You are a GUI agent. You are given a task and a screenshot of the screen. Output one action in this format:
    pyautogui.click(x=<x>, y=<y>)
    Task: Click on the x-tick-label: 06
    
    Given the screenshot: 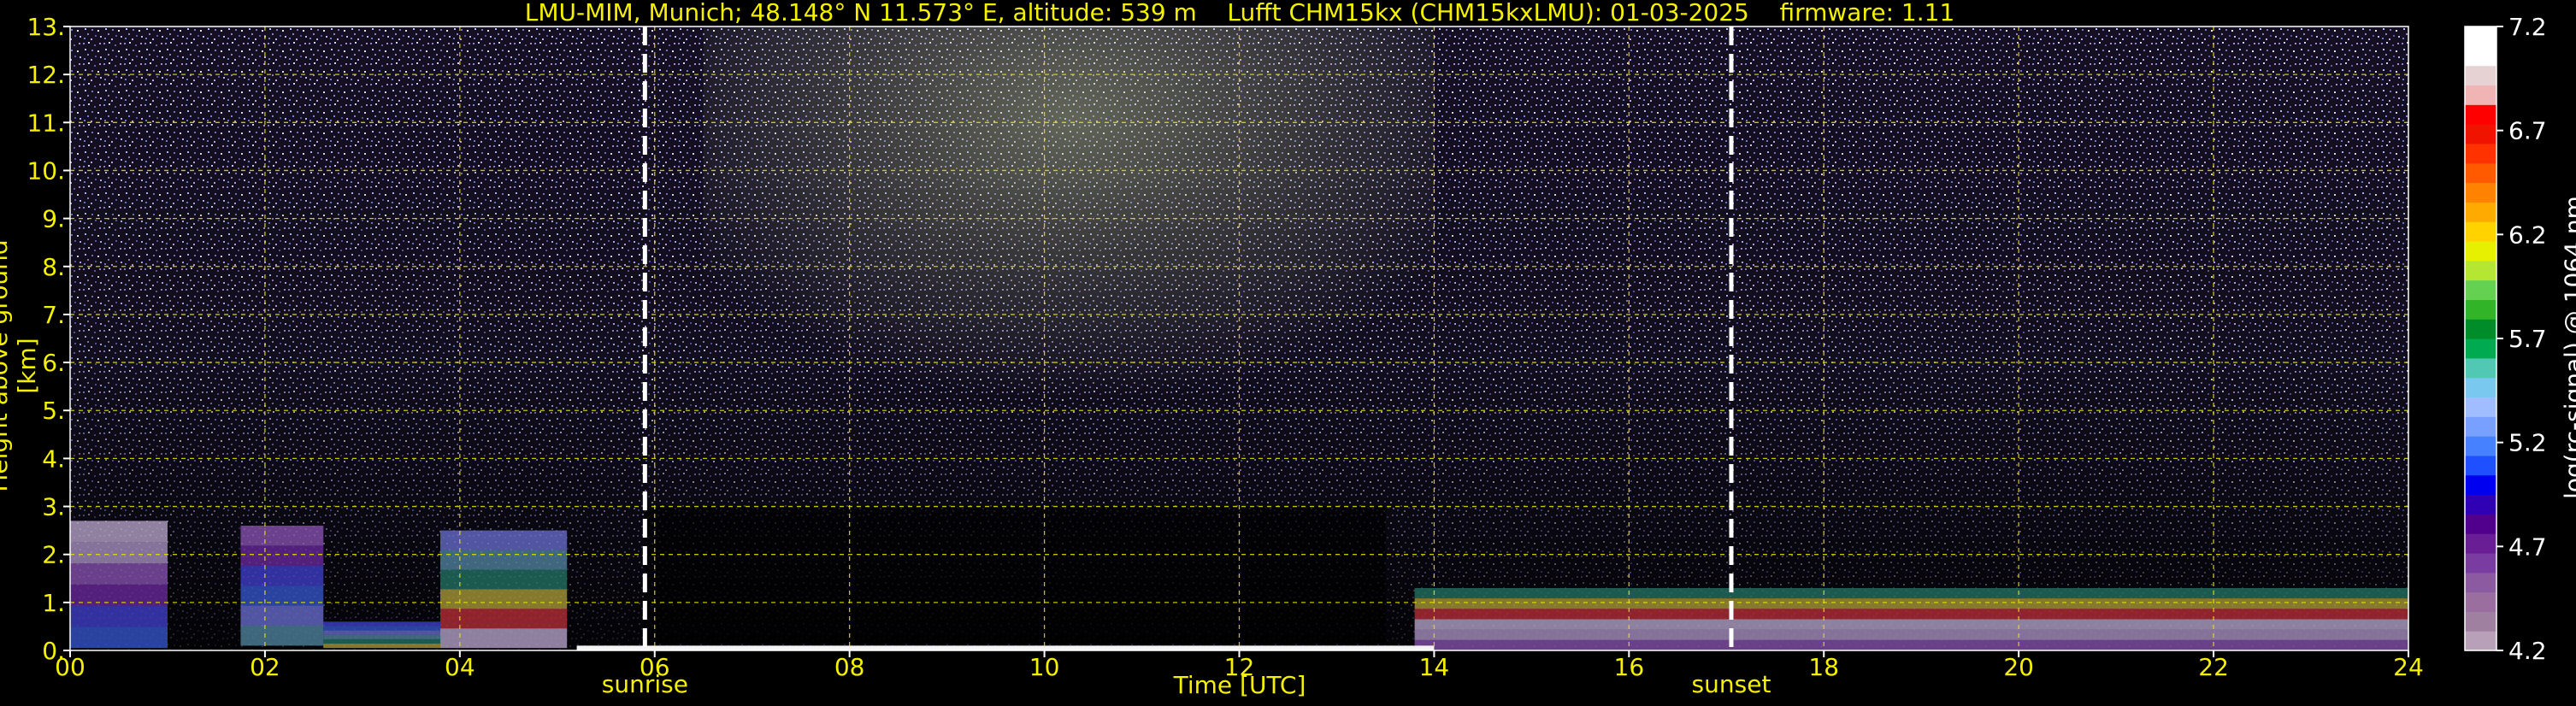 What is the action you would take?
    pyautogui.click(x=655, y=667)
    